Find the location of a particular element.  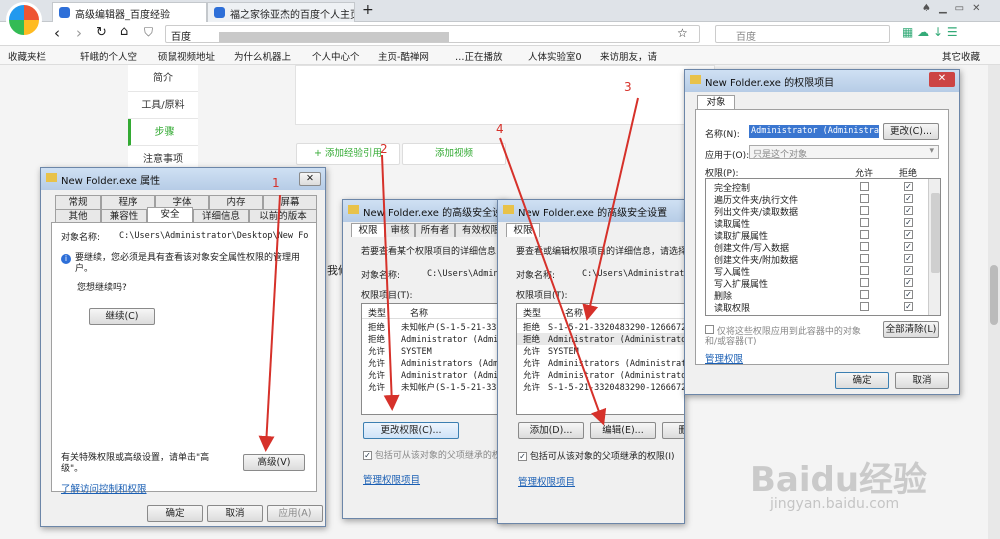

annotation-label-4: 4 is located at coordinates (500, 129).